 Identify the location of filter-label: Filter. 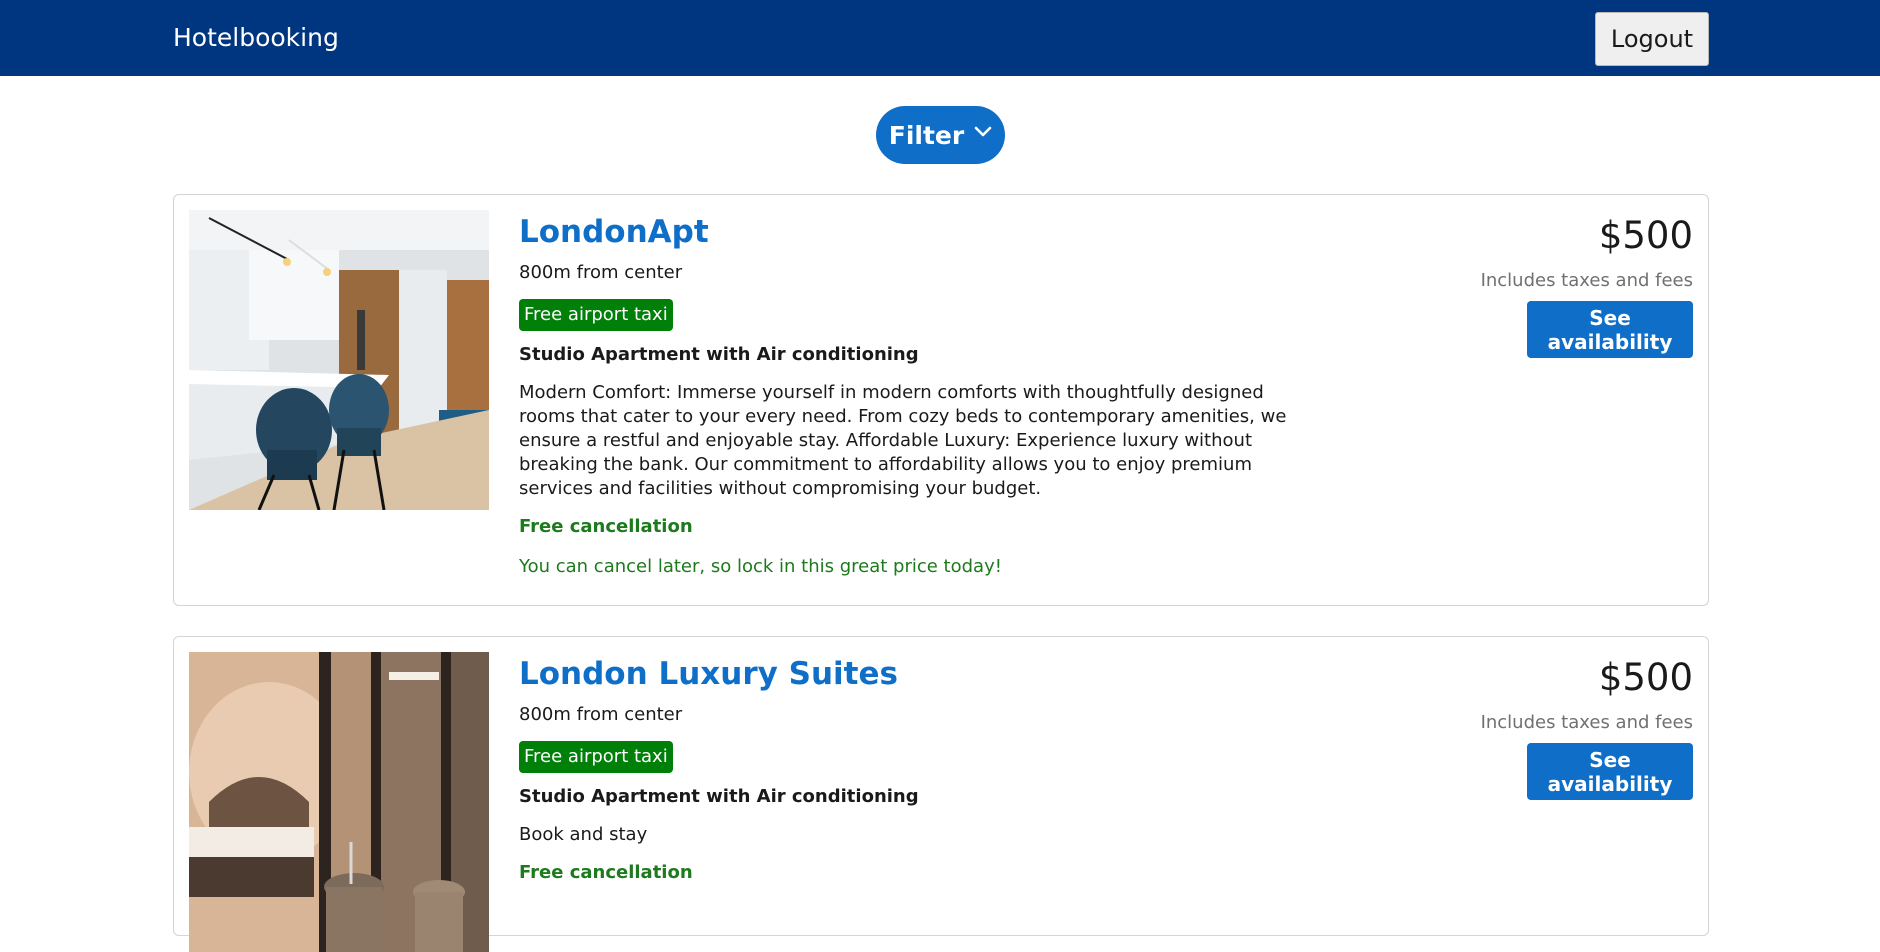
(926, 135).